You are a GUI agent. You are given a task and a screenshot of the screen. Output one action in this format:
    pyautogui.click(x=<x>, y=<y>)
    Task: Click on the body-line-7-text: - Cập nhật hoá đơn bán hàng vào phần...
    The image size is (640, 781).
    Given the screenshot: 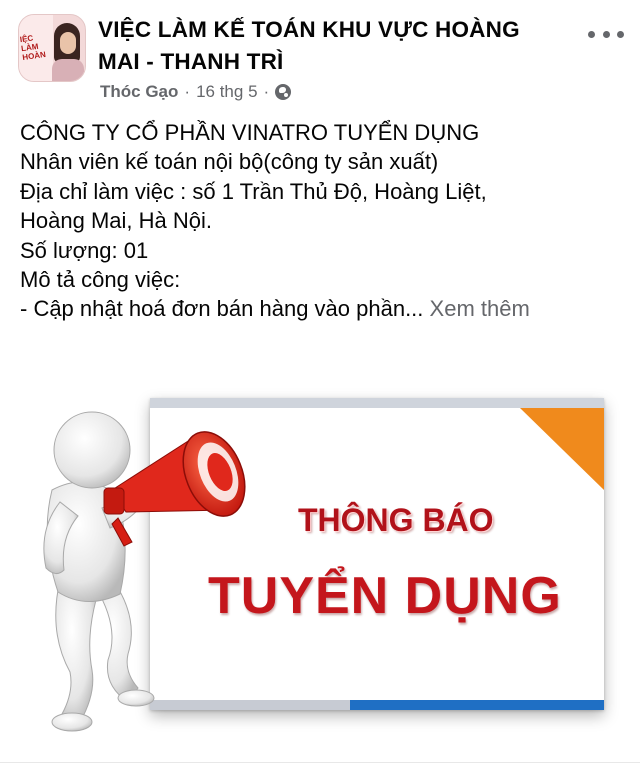 What is the action you would take?
    pyautogui.click(x=222, y=309)
    